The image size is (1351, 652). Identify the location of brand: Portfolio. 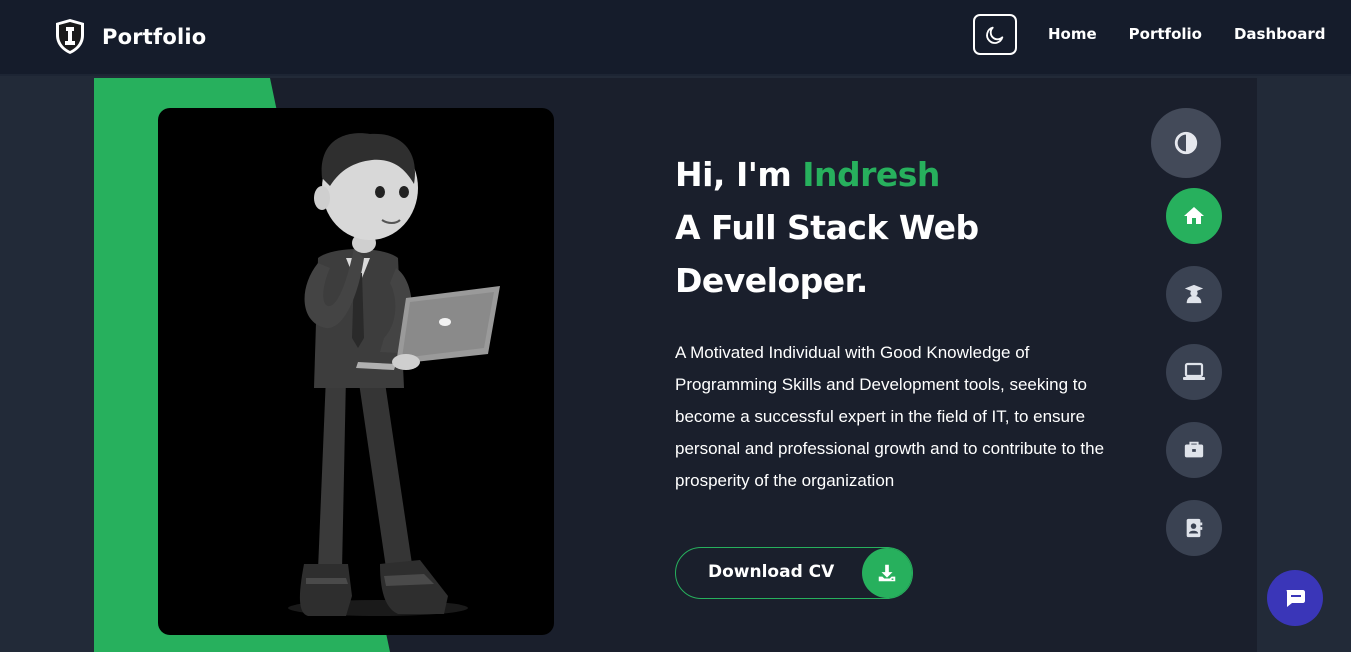
(128, 37).